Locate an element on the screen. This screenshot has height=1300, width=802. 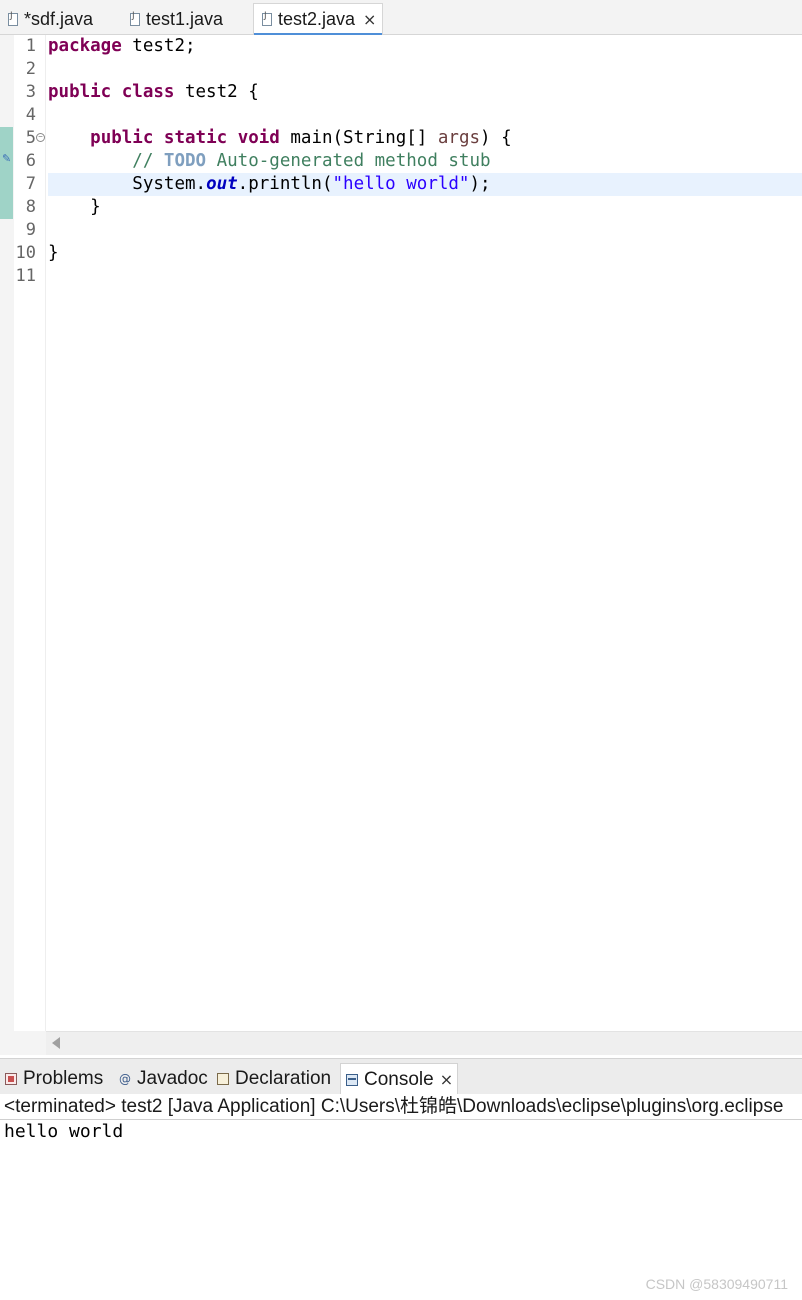
line-number: 7 is located at coordinates (30, 184).